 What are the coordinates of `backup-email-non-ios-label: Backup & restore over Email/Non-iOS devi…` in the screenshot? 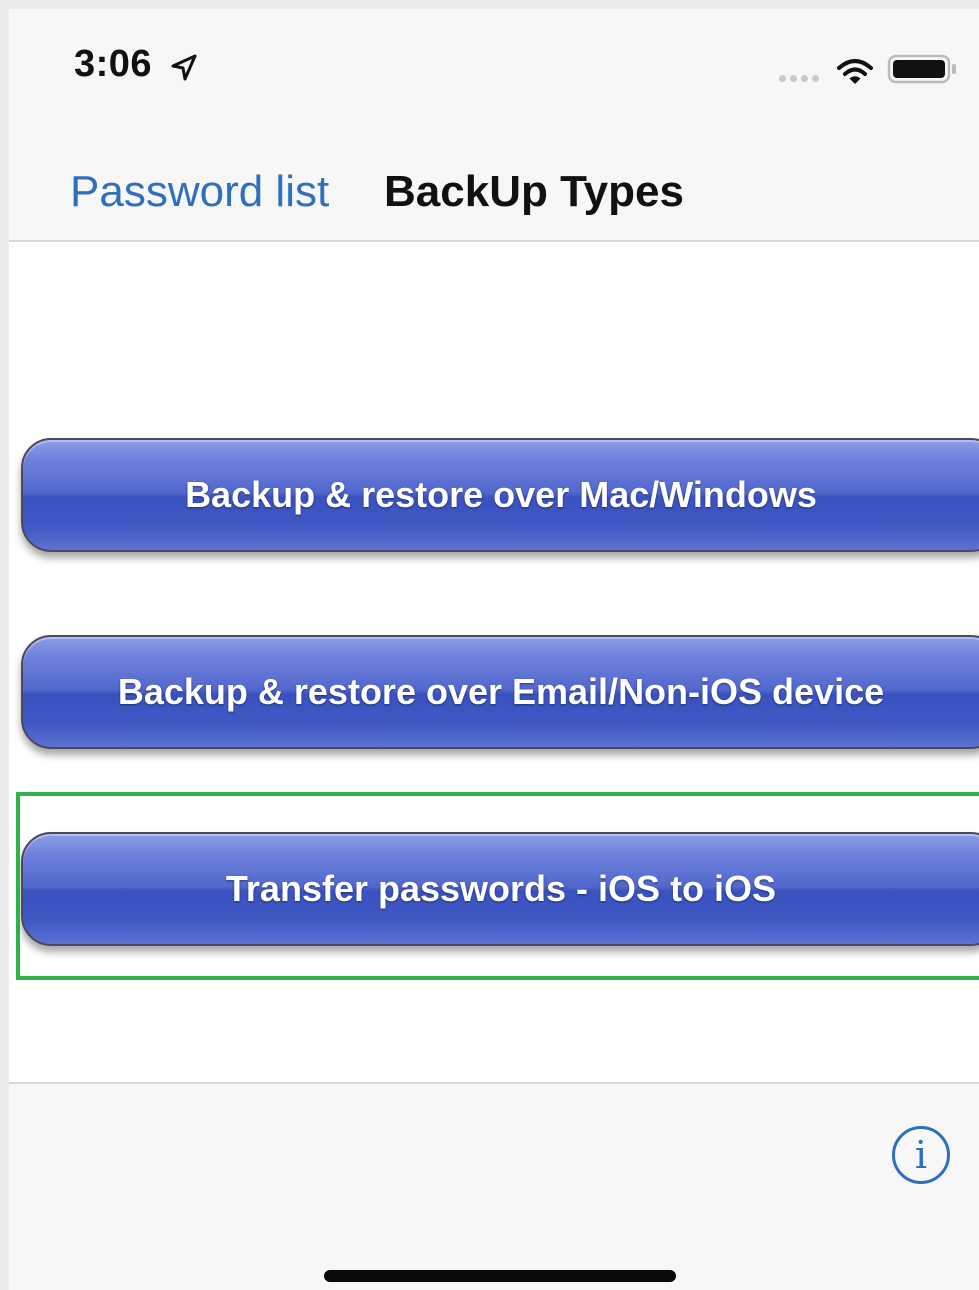 It's located at (501, 691).